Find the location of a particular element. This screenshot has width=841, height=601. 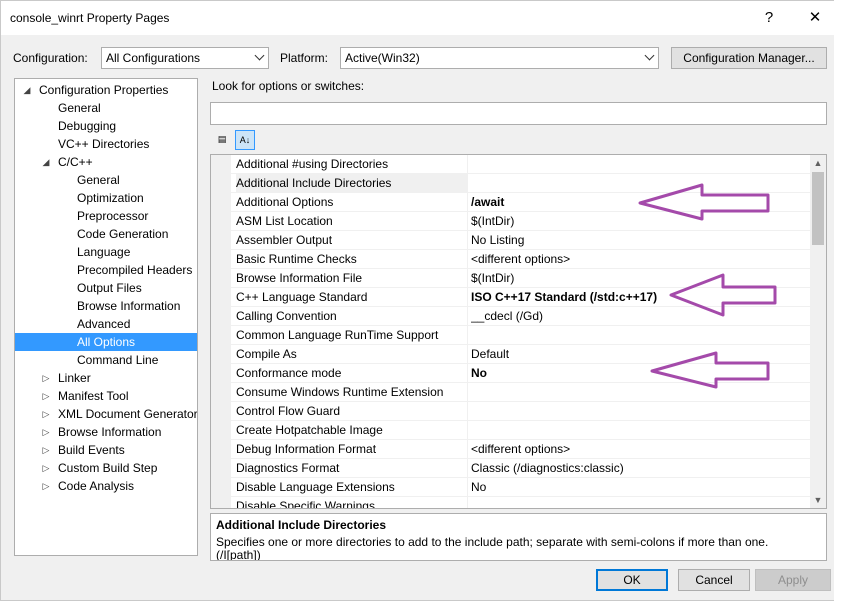

scroll-up-icon: ▲ is located at coordinates (818, 163).